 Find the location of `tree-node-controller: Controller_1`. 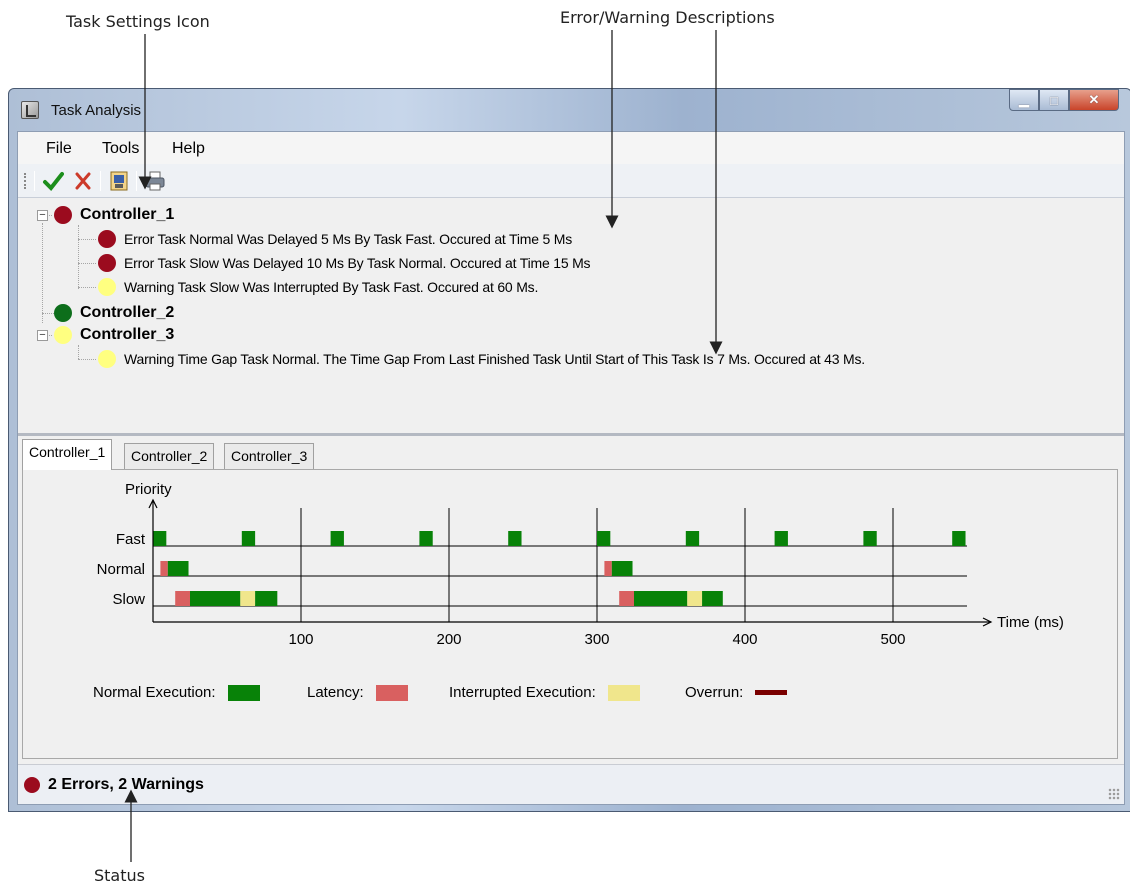

tree-node-controller: Controller_1 is located at coordinates (114, 215).